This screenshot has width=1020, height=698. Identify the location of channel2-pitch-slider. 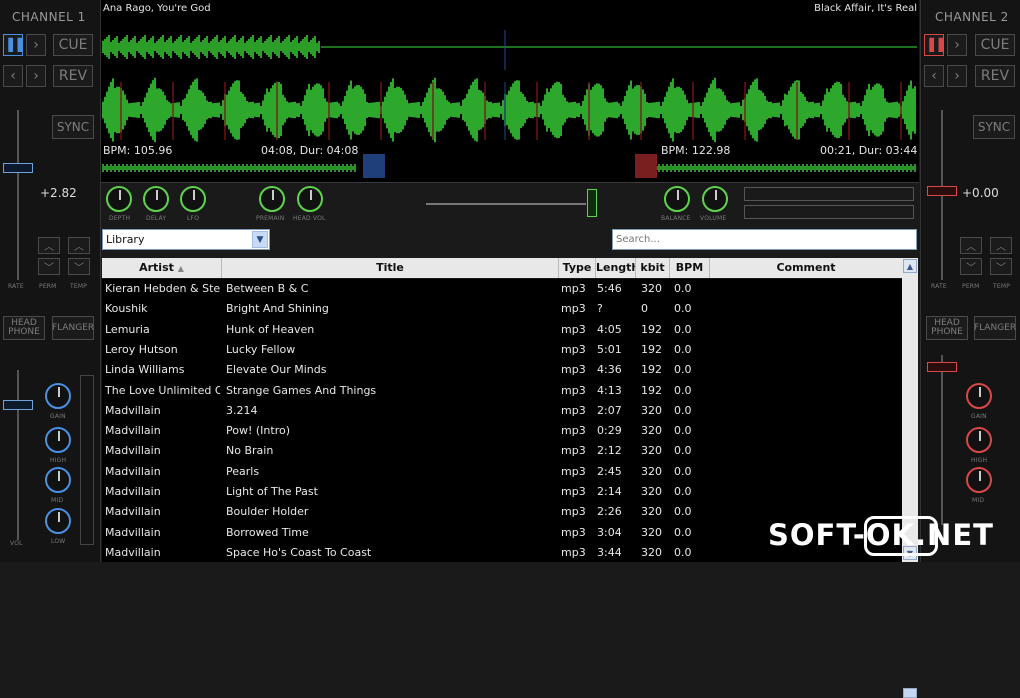
(942, 191).